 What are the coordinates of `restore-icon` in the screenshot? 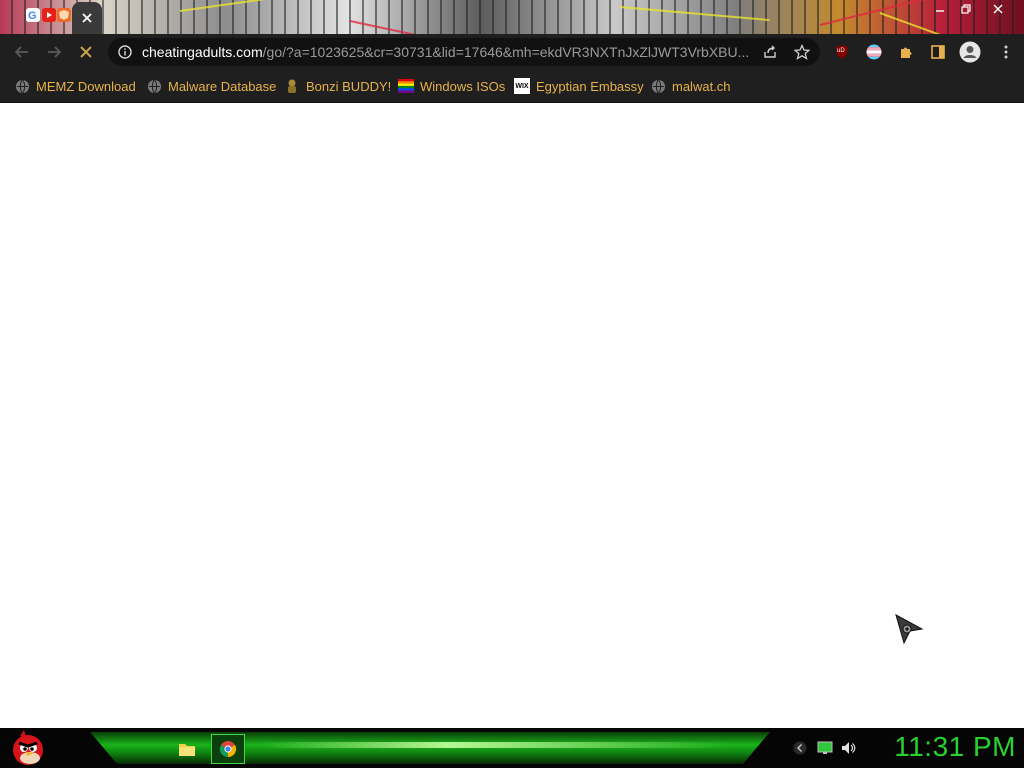 It's located at (966, 9).